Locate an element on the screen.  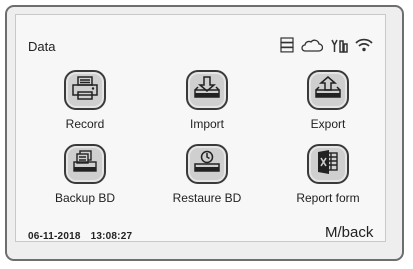
restaure-bd-label: Restaure BD is located at coordinates (207, 198).